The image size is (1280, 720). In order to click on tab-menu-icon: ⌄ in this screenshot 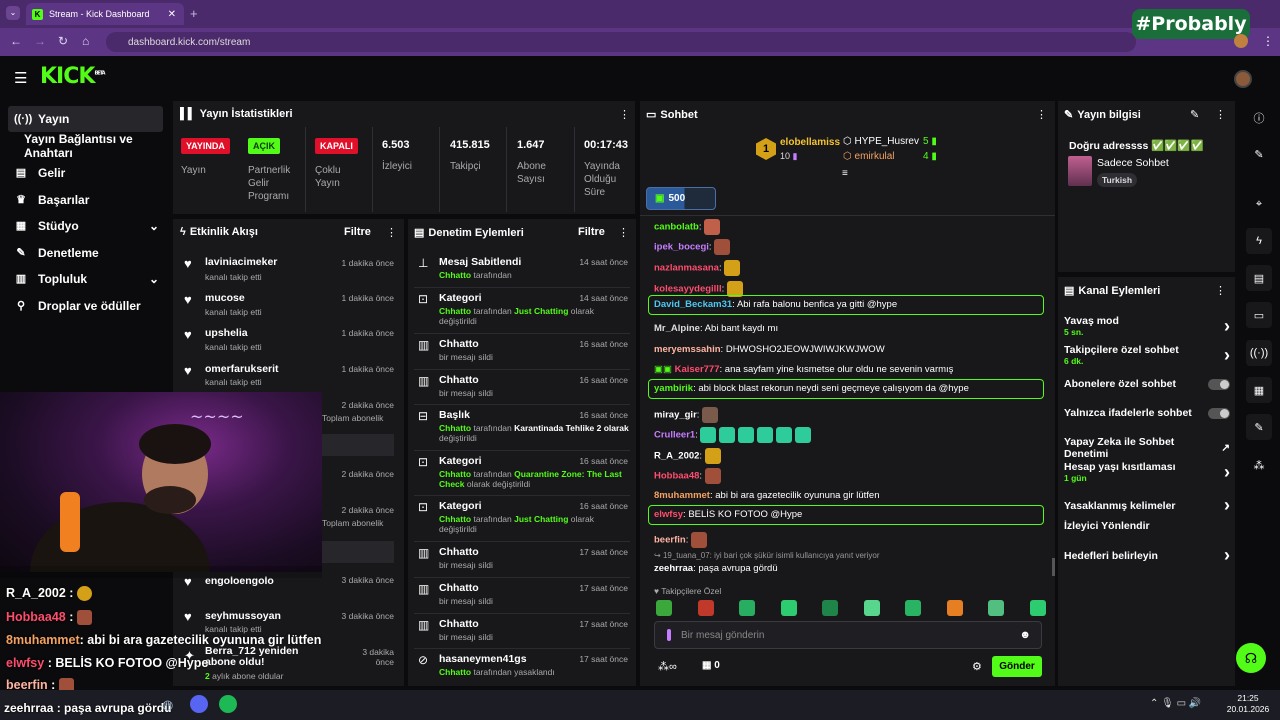, I will do `click(13, 13)`.